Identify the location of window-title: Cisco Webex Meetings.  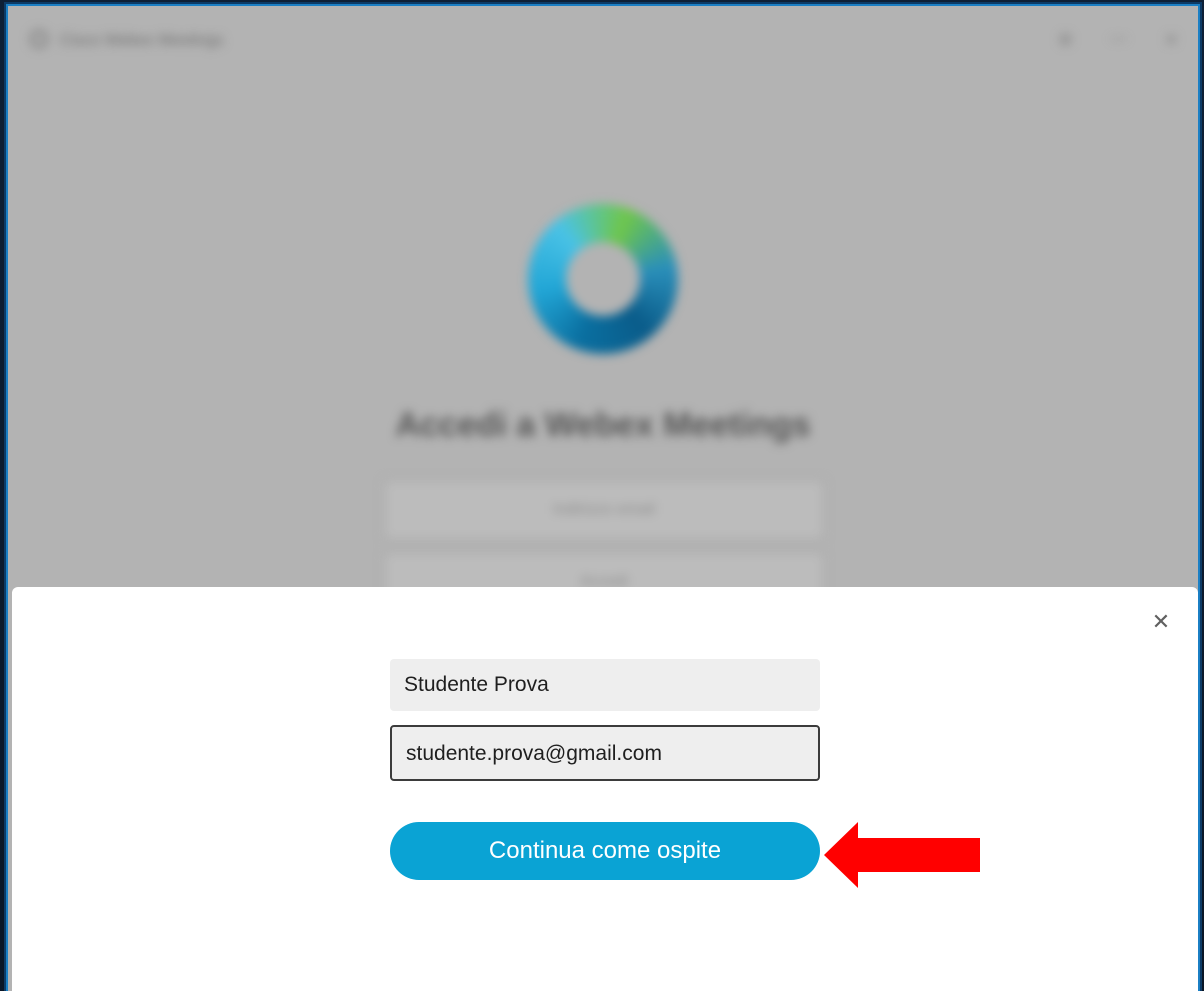
(142, 40).